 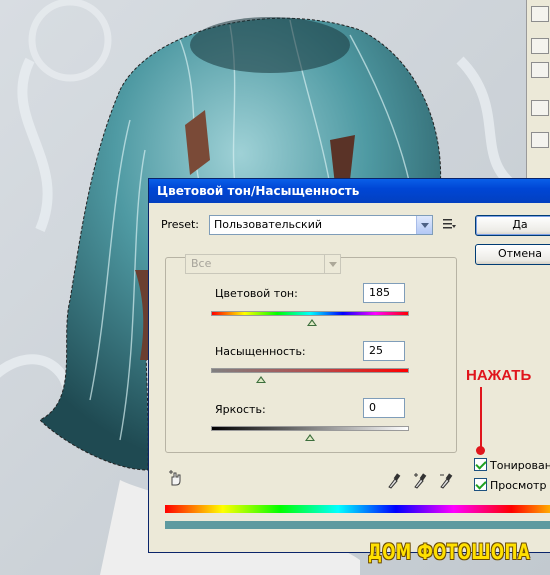 What do you see at coordinates (480, 464) in the screenshot?
I see `colorize-checkbox` at bounding box center [480, 464].